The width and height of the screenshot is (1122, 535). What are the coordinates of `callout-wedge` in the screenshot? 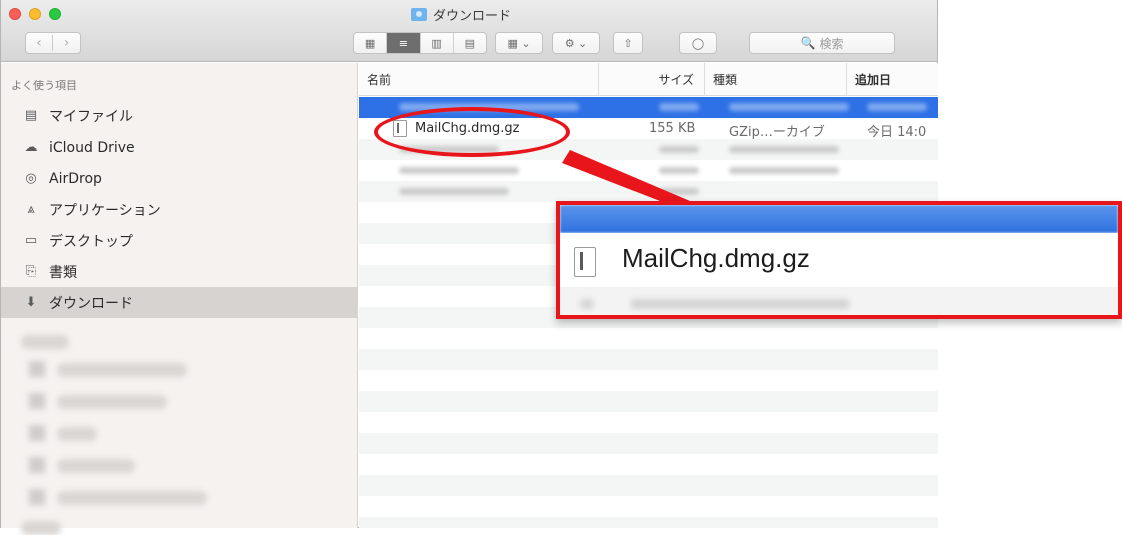 It's located at (626, 175).